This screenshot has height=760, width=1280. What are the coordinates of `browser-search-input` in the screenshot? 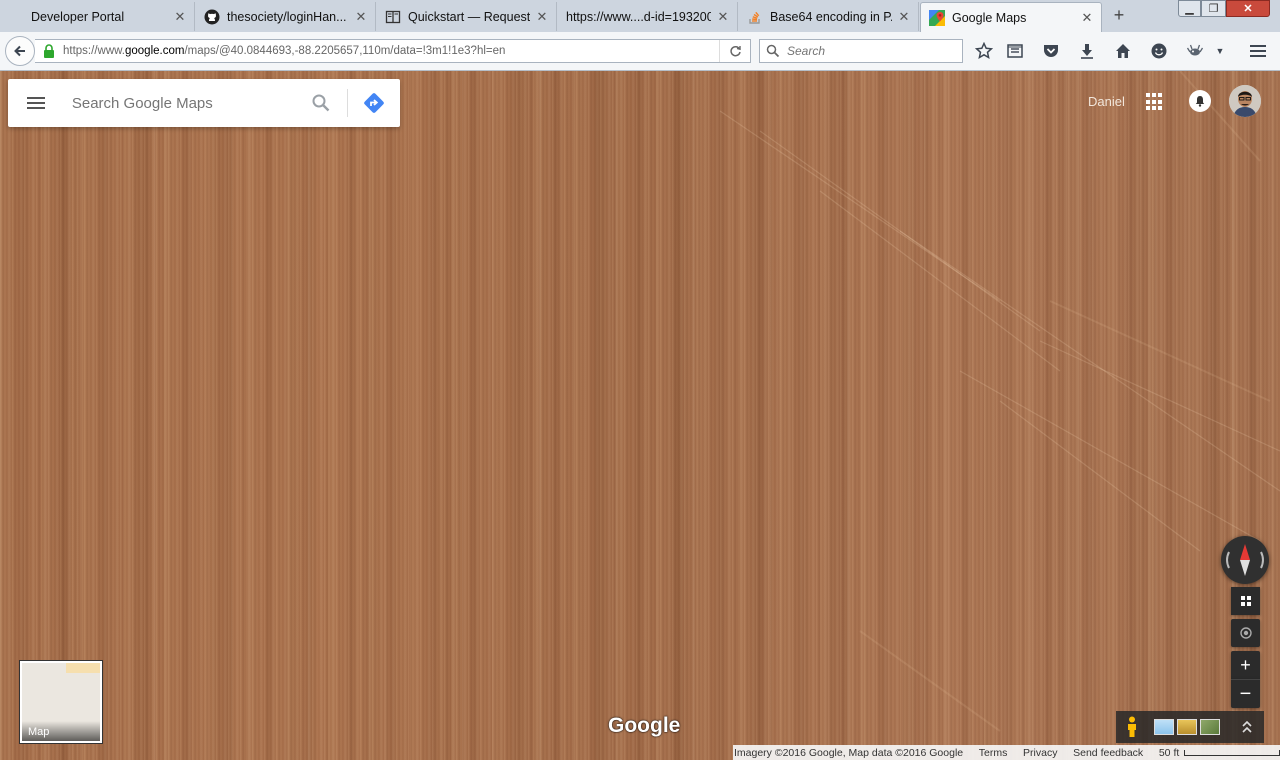 It's located at (872, 51).